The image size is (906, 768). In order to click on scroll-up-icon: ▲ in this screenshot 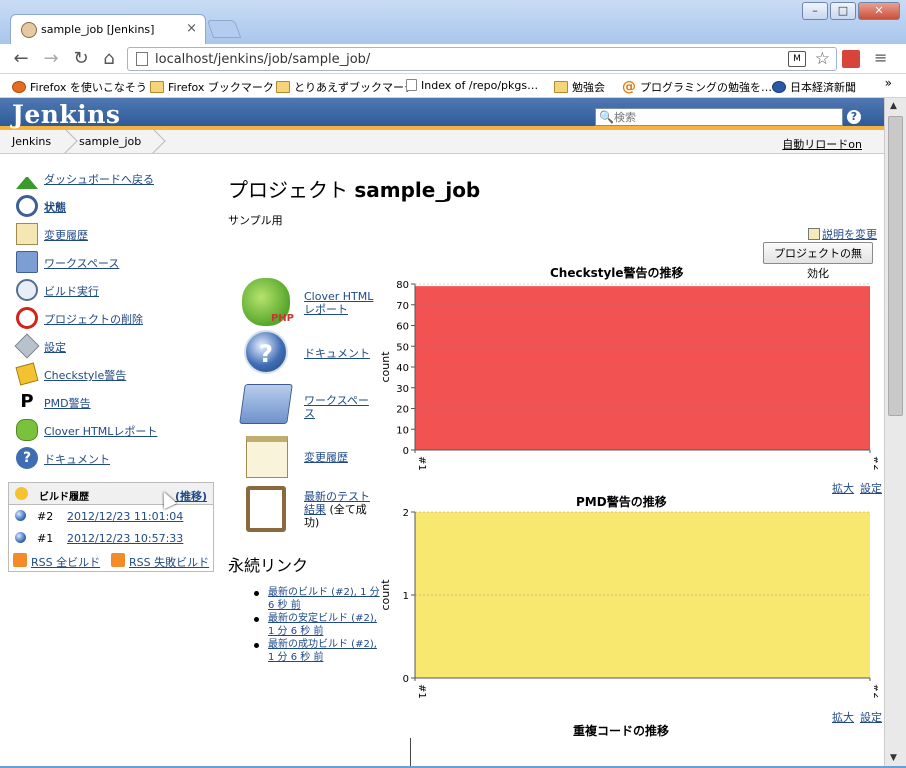, I will do `click(893, 106)`.